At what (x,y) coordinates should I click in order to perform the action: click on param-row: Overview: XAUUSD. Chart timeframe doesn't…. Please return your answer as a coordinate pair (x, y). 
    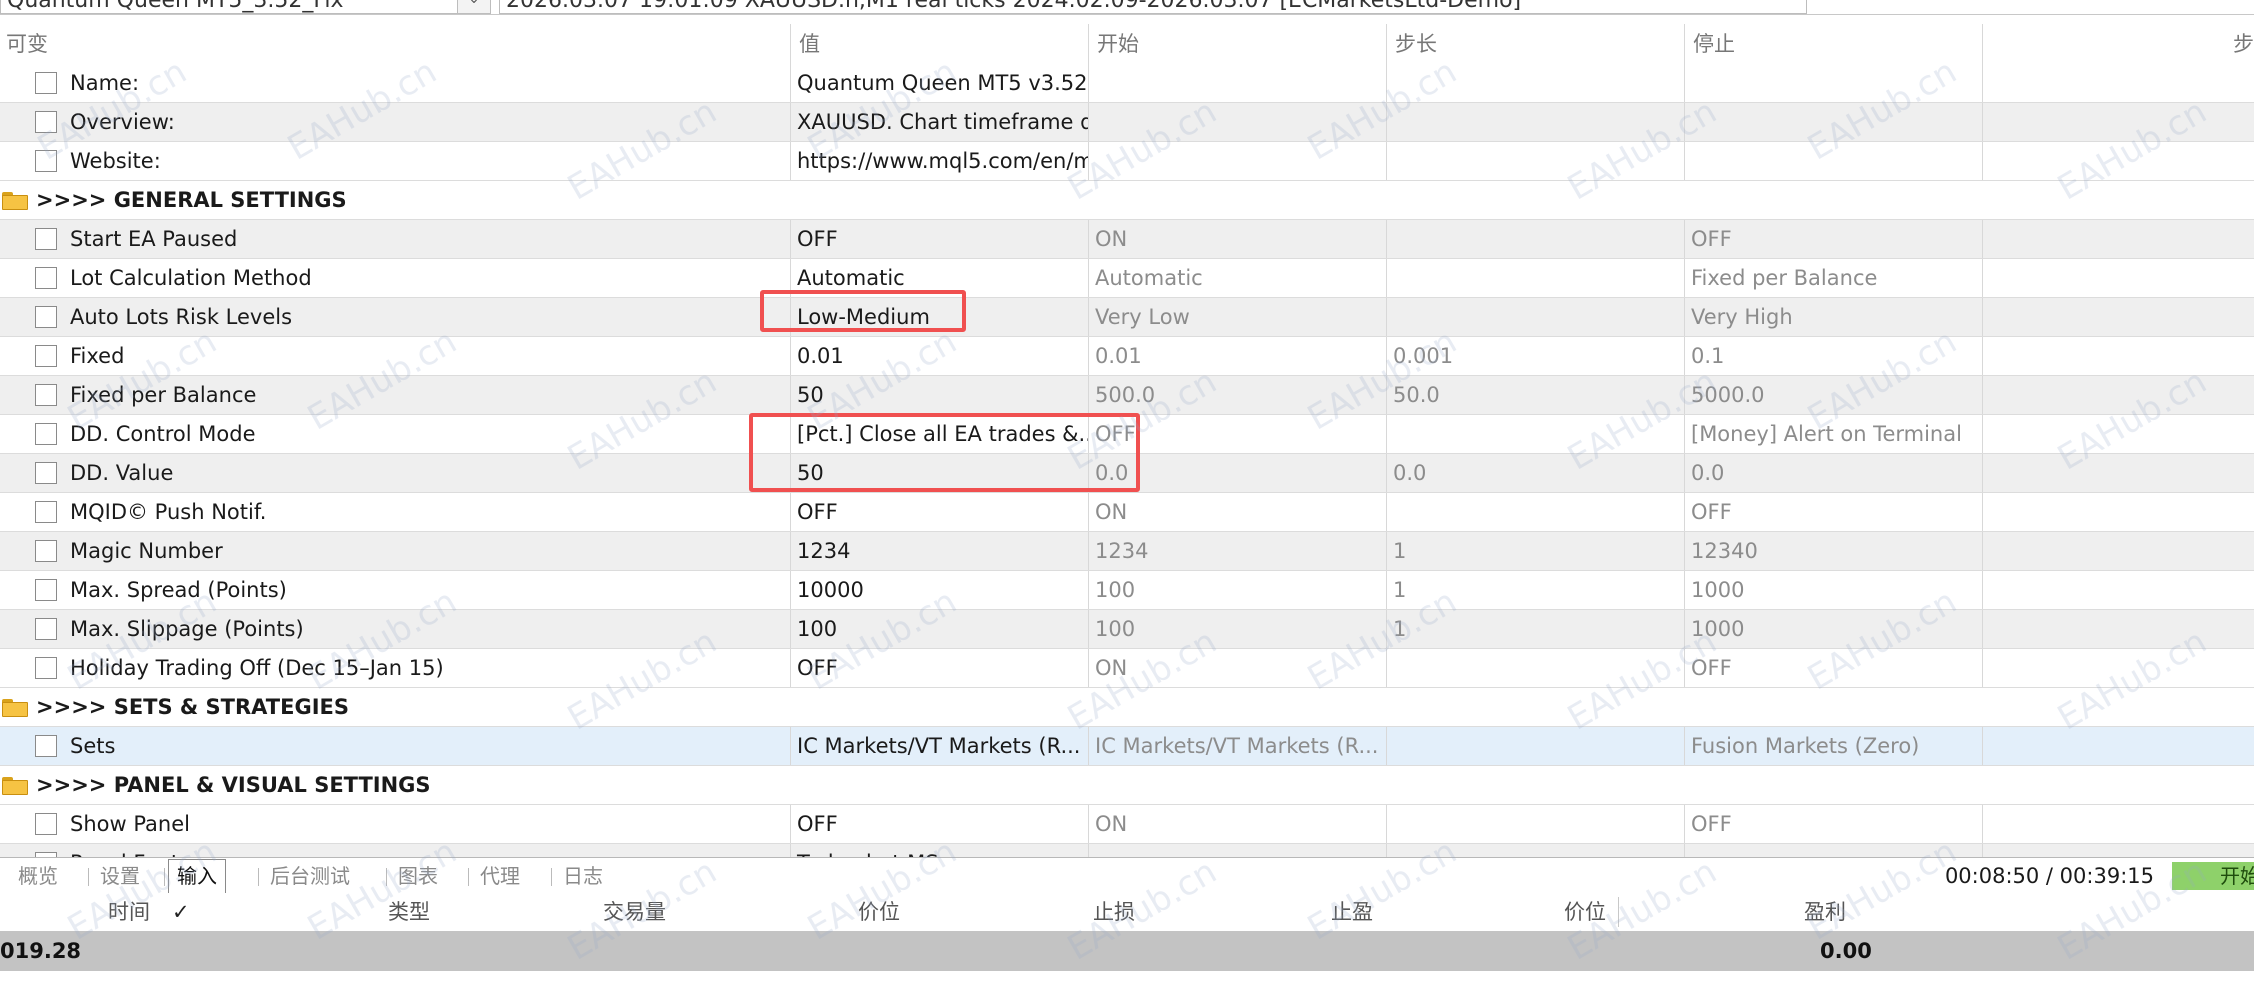
    Looking at the image, I should click on (1127, 122).